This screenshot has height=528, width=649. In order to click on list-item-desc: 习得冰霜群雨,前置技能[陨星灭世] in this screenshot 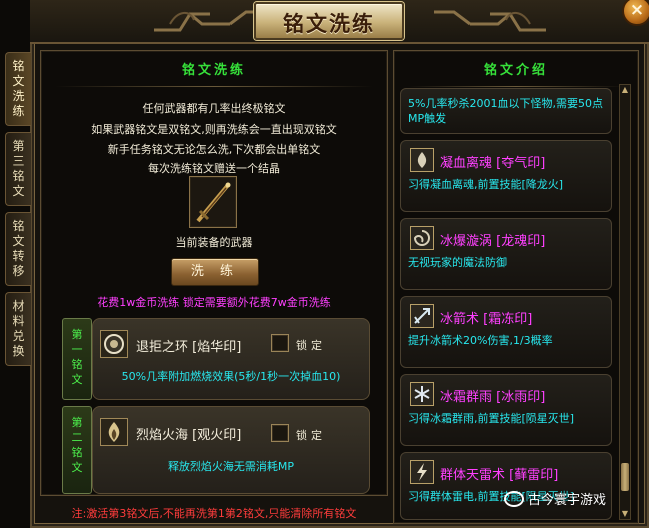, I will do `click(491, 418)`.